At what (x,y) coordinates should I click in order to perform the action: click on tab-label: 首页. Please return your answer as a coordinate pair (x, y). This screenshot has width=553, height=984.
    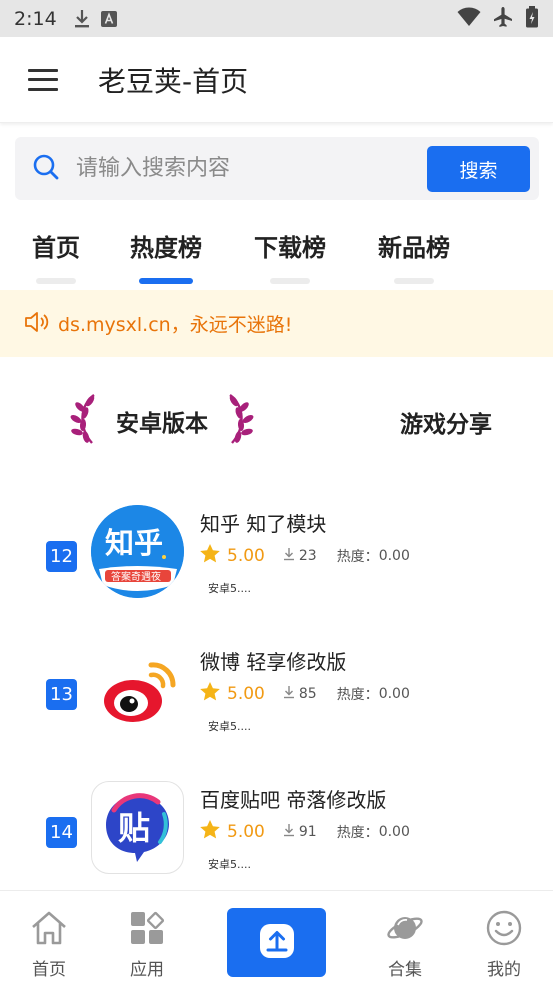
    Looking at the image, I should click on (56, 248).